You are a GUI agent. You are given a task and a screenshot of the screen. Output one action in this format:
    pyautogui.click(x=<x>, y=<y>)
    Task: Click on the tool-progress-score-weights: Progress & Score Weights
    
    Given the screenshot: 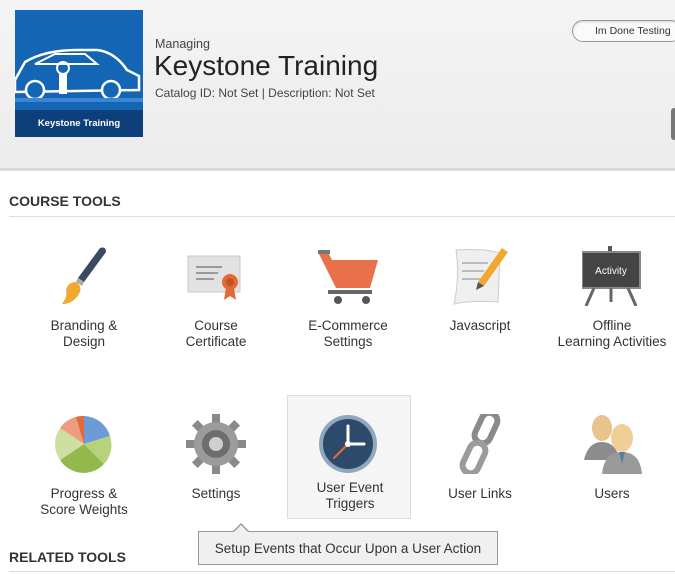 What is the action you would take?
    pyautogui.click(x=84, y=465)
    